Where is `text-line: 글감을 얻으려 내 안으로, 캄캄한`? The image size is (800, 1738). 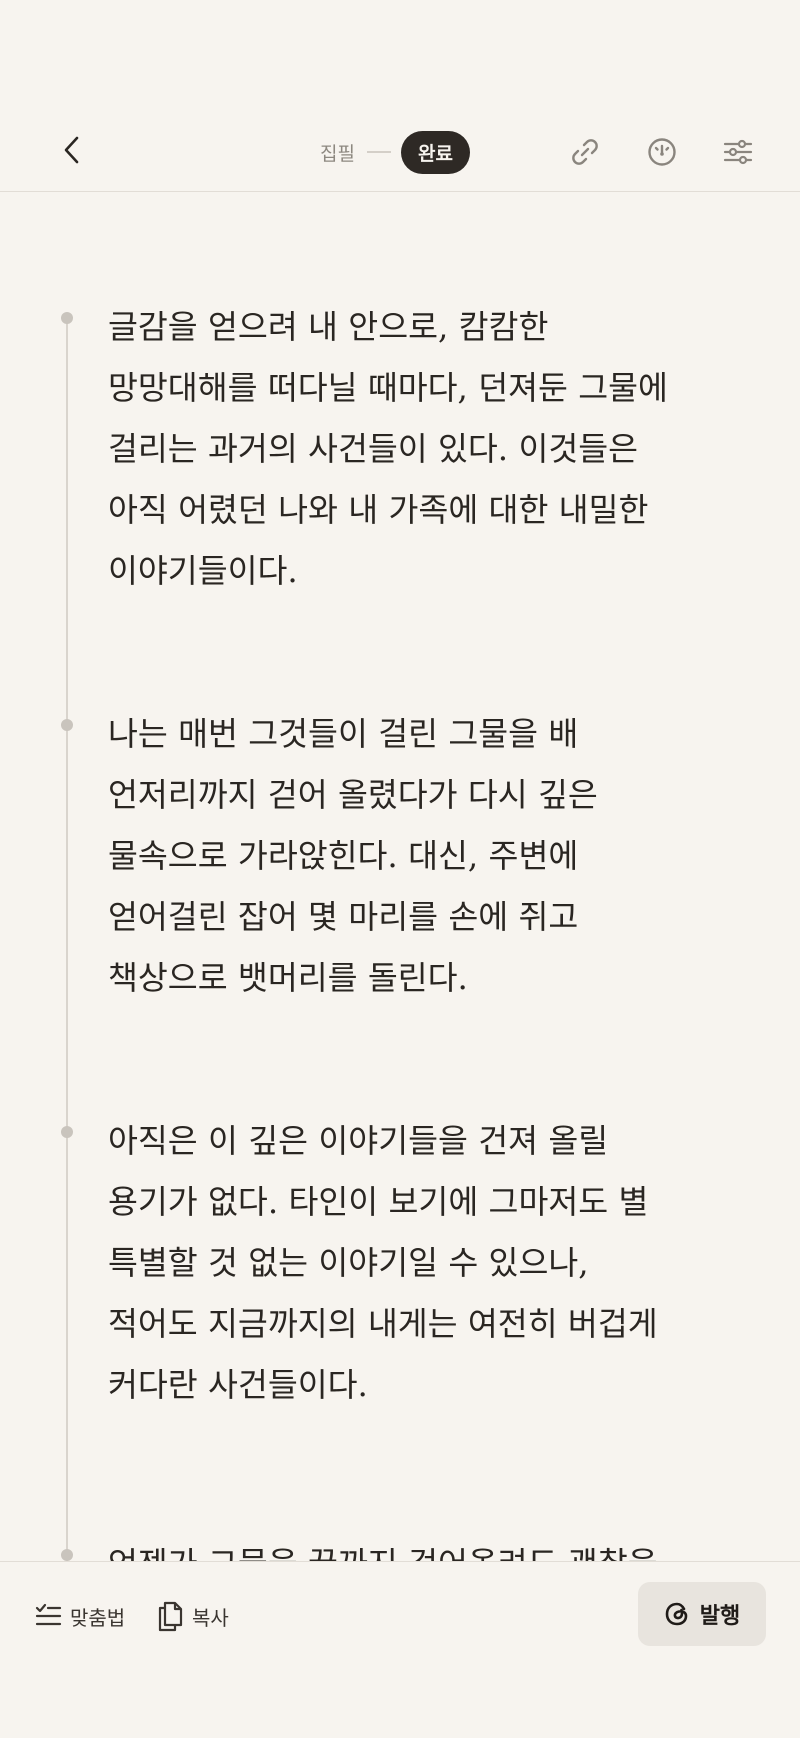
text-line: 글감을 얻으려 내 안으로, 캄캄한 is located at coordinates (328, 327).